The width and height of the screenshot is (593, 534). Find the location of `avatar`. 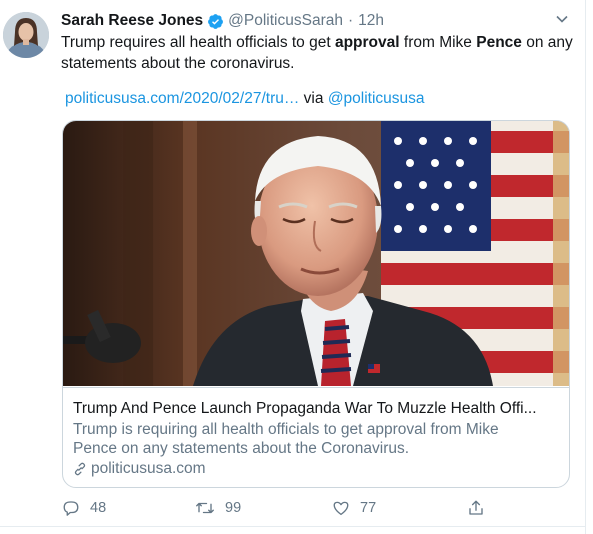

avatar is located at coordinates (26, 35).